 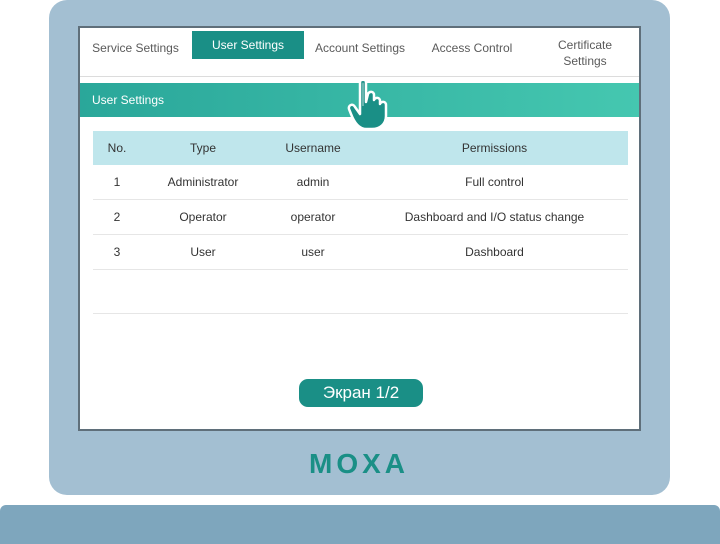 What do you see at coordinates (203, 182) in the screenshot?
I see `cell-type: Administrator` at bounding box center [203, 182].